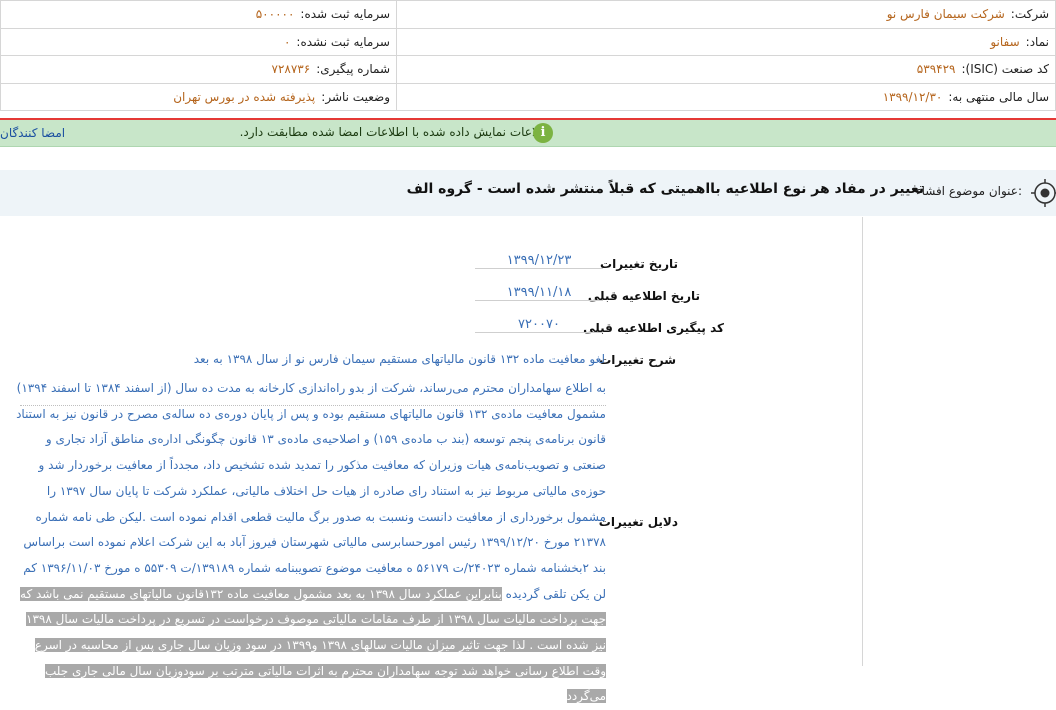 The image size is (1056, 710). Describe the element at coordinates (291, 69) in the screenshot. I see `tracking-value: ۷۲۸۷۳۶` at that location.